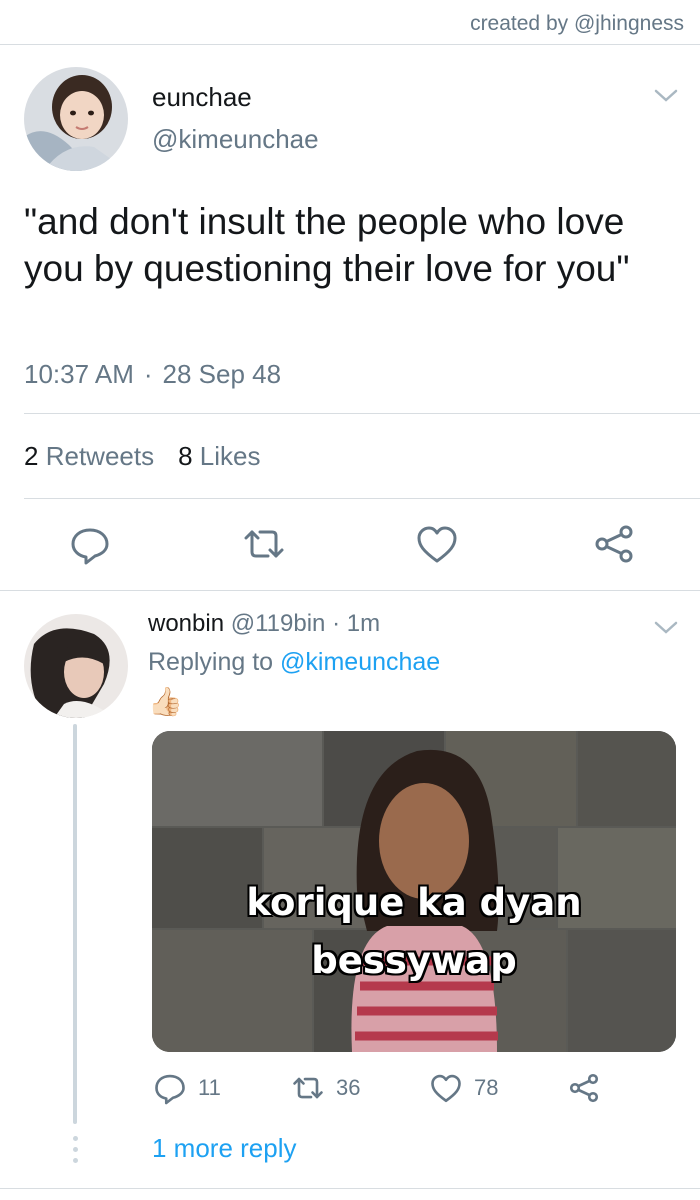 The width and height of the screenshot is (700, 1200). What do you see at coordinates (363, 623) in the screenshot?
I see `reply-time: 1m` at bounding box center [363, 623].